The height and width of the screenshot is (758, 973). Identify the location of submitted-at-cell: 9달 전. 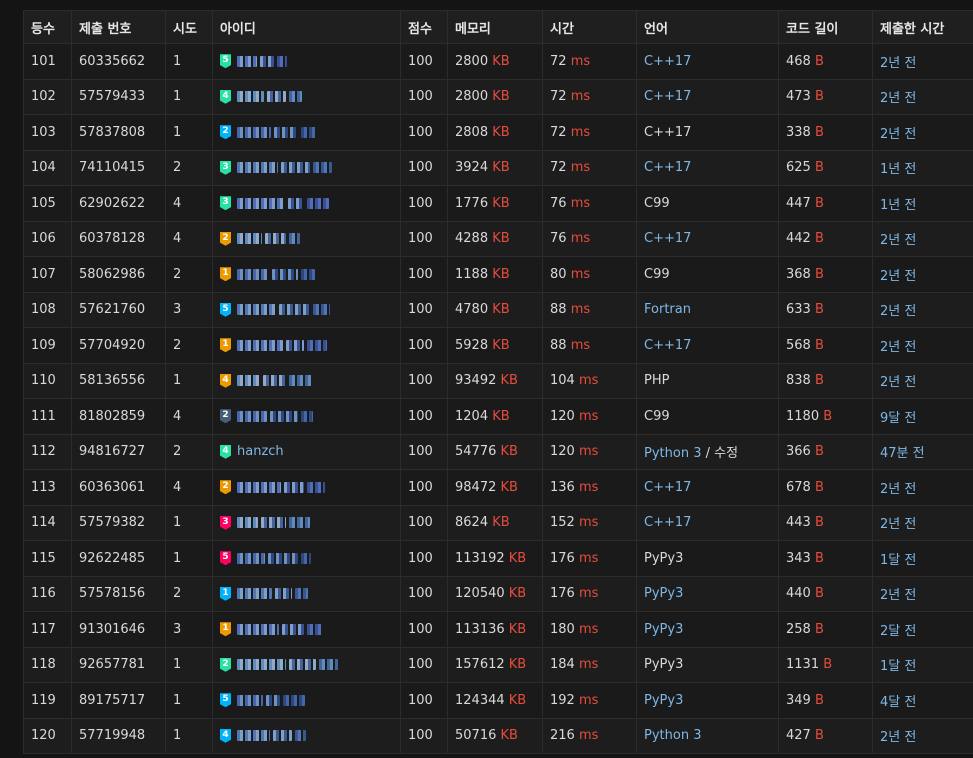
(922, 416).